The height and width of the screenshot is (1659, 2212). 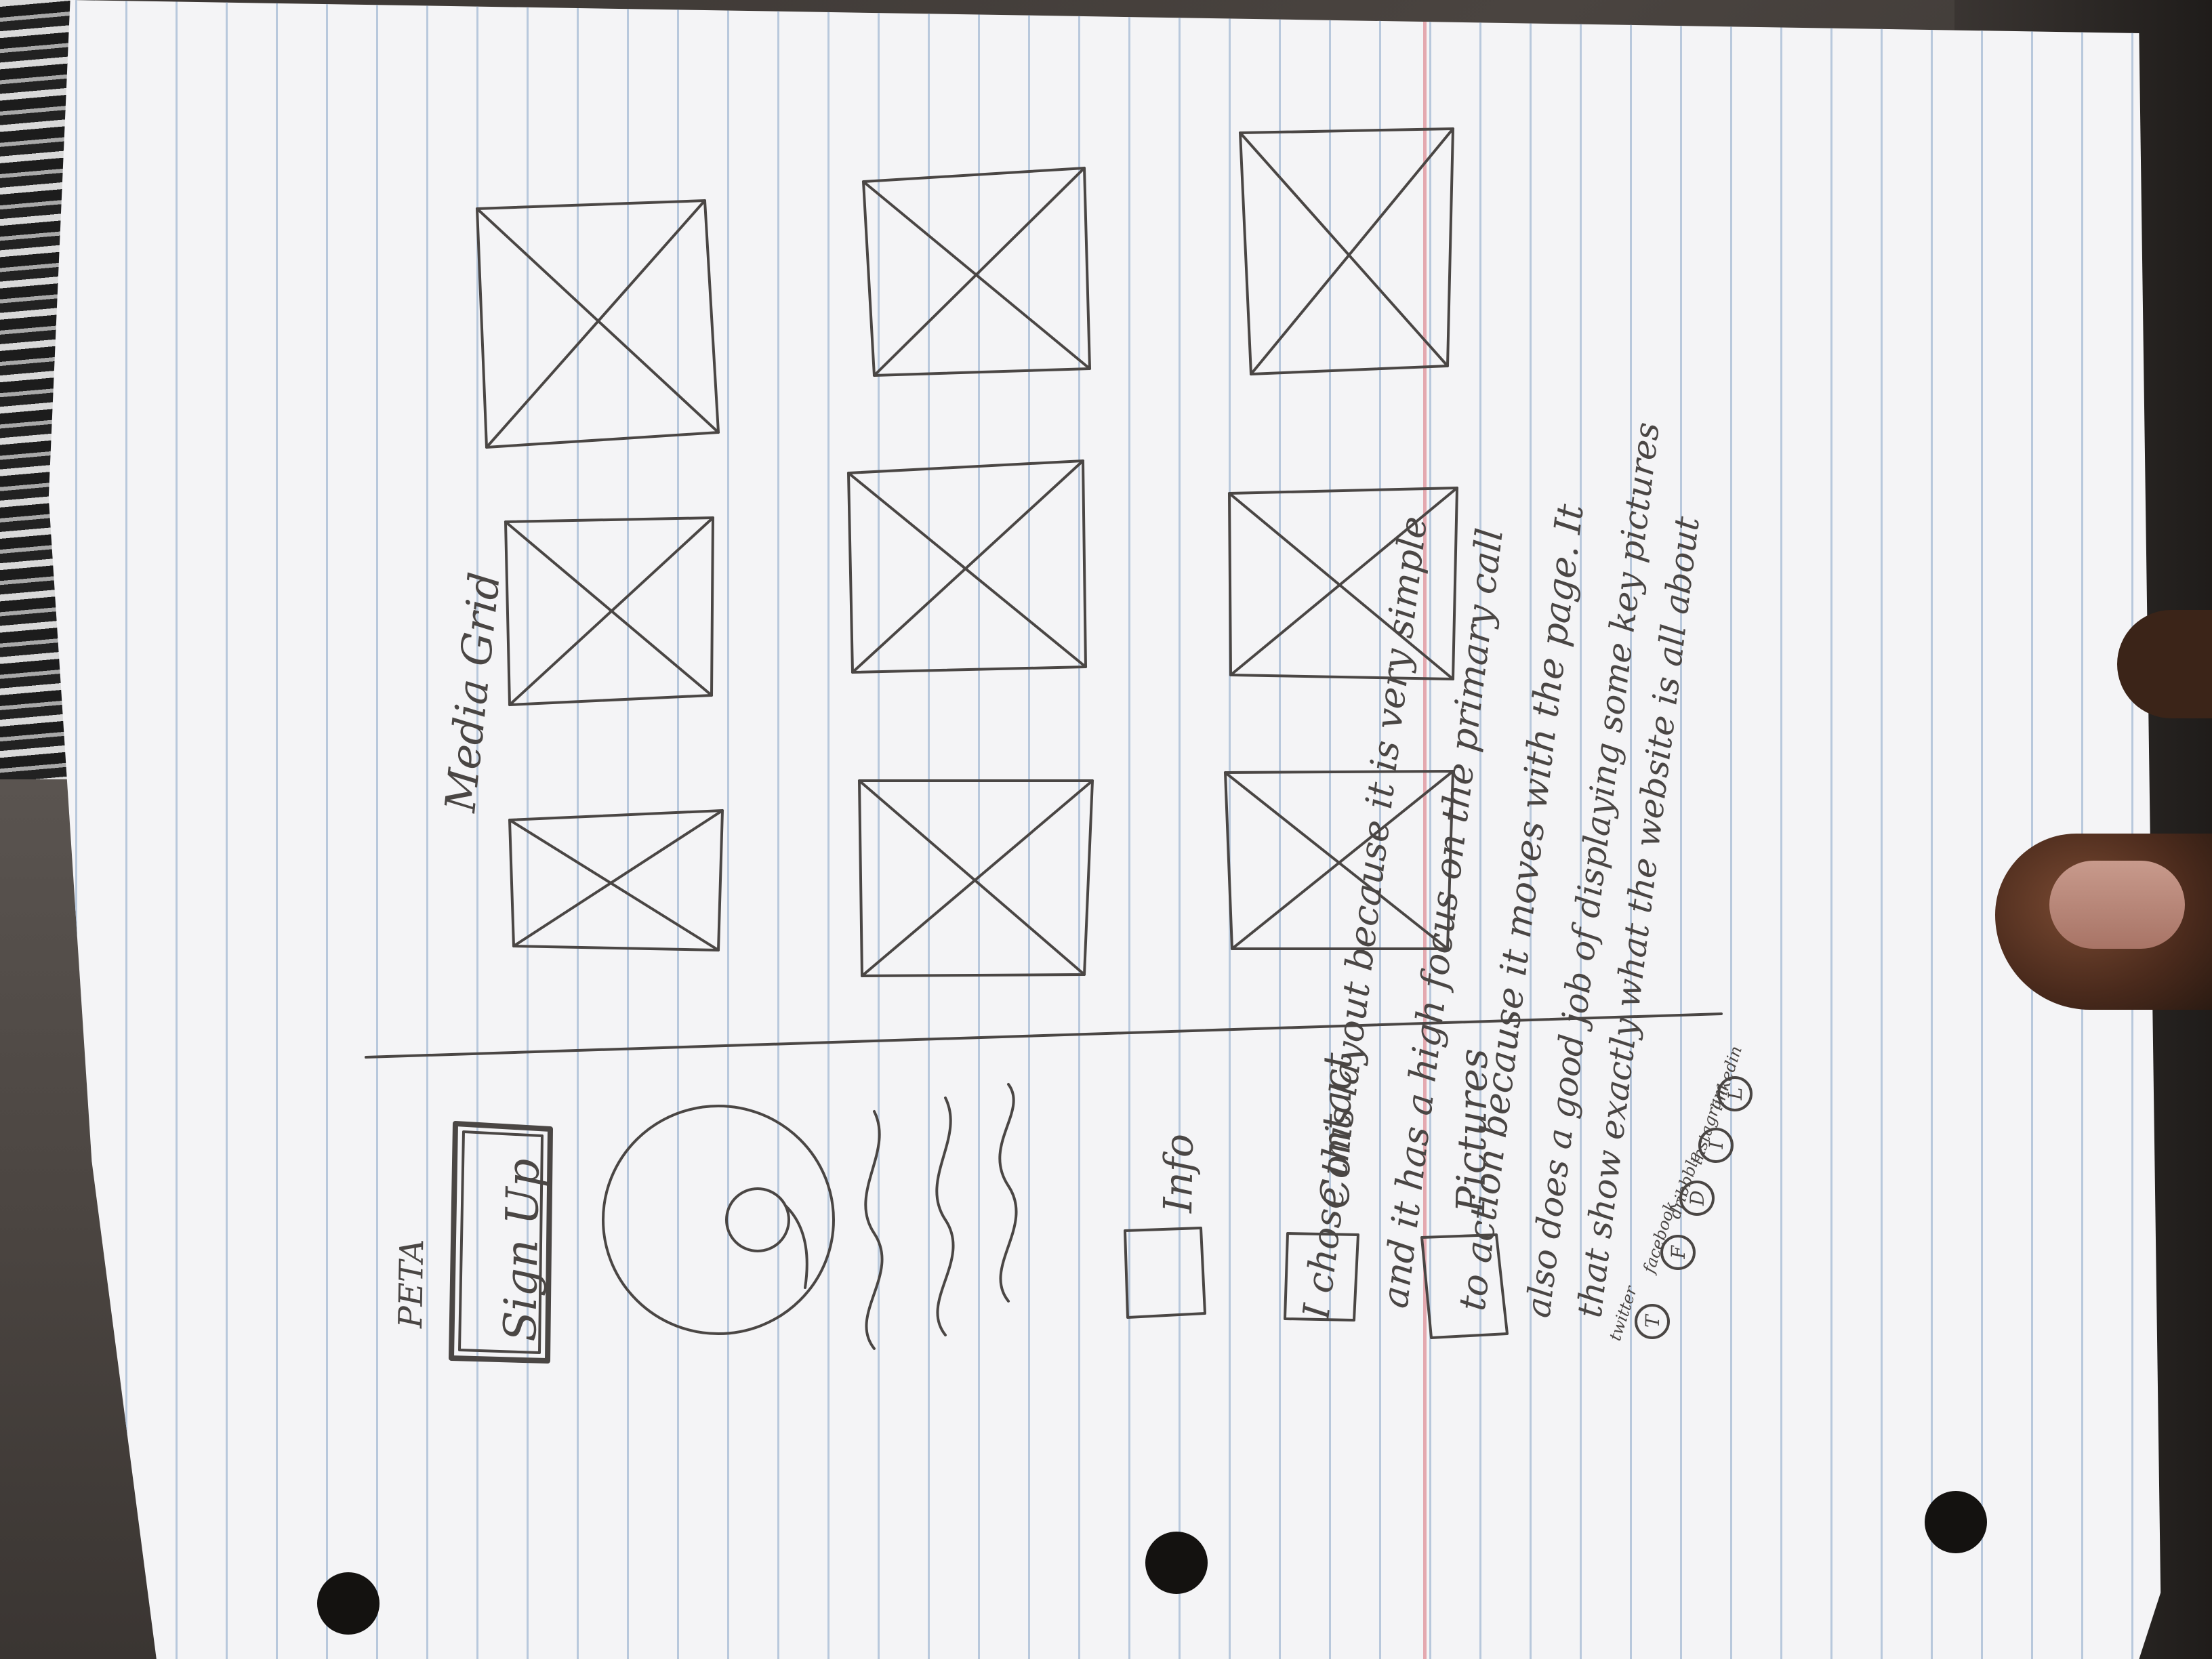 What do you see at coordinates (1694, 1207) in the screenshot?
I see `social-icons: T F D I L` at bounding box center [1694, 1207].